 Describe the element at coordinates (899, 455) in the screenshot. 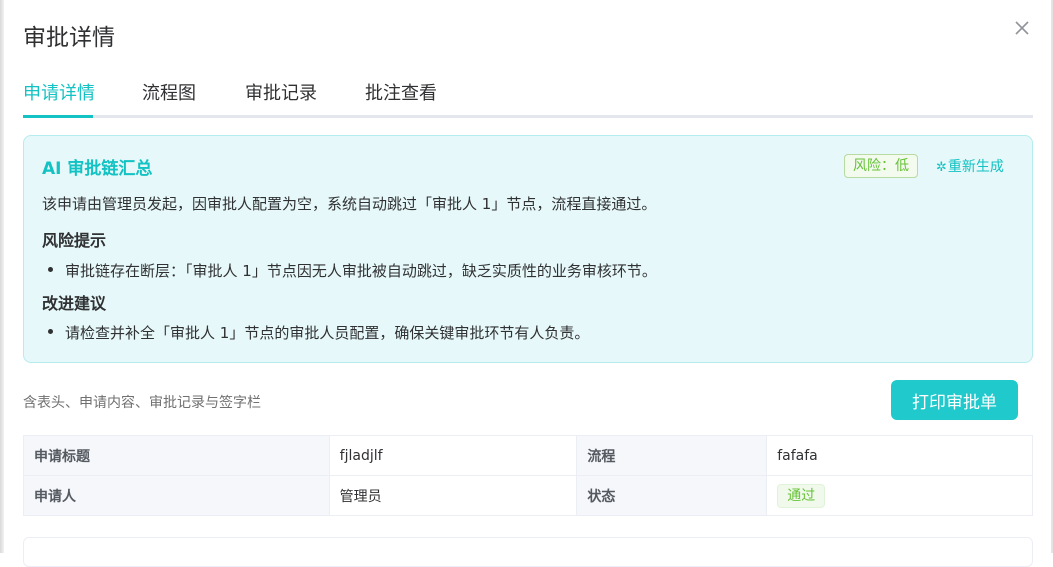

I see `cell-value-process: fafafa` at that location.